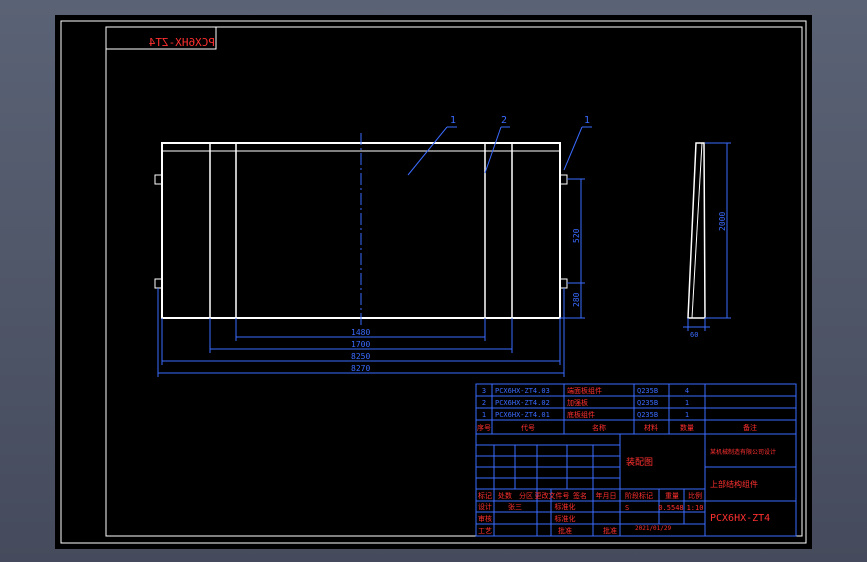 The width and height of the screenshot is (867, 562). What do you see at coordinates (587, 120) in the screenshot?
I see `balloon-3: 1` at bounding box center [587, 120].